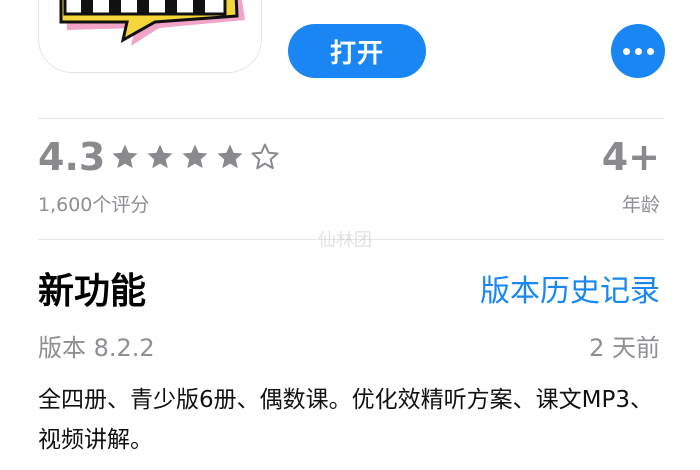  What do you see at coordinates (357, 51) in the screenshot?
I see `open-button: 打开` at bounding box center [357, 51].